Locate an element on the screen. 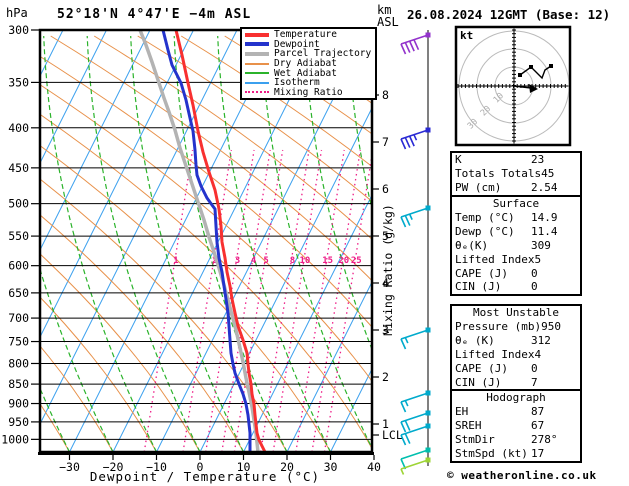 This screenshot has width=629, height=486. mixing-ratio-label: 20 is located at coordinates (343, 261).